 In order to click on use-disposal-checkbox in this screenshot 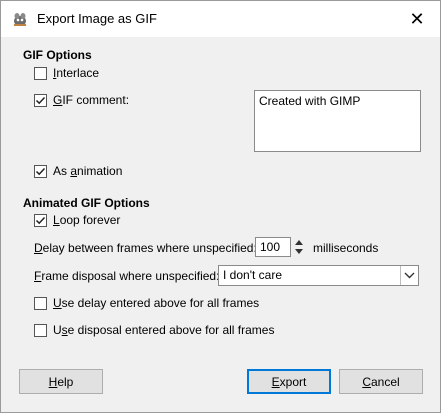, I will do `click(40, 330)`.